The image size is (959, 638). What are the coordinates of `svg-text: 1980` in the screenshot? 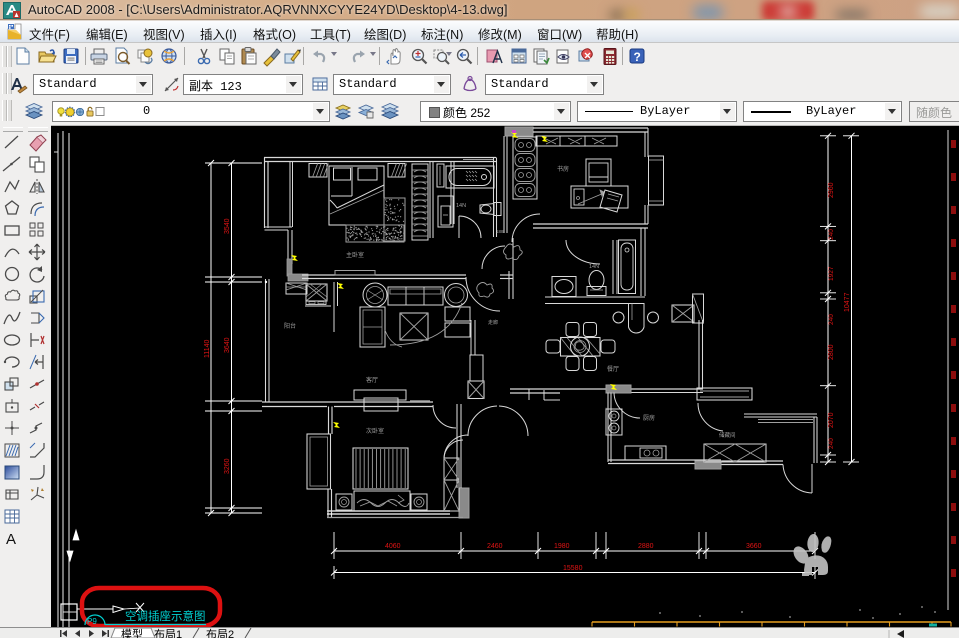 It's located at (562, 546).